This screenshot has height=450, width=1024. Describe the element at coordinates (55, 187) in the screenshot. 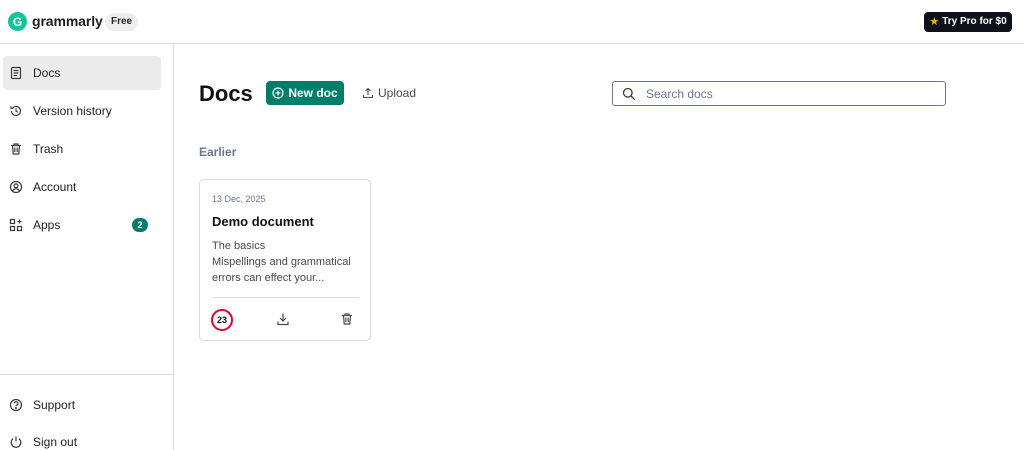

I see `sidebar-item-label: Account` at that location.